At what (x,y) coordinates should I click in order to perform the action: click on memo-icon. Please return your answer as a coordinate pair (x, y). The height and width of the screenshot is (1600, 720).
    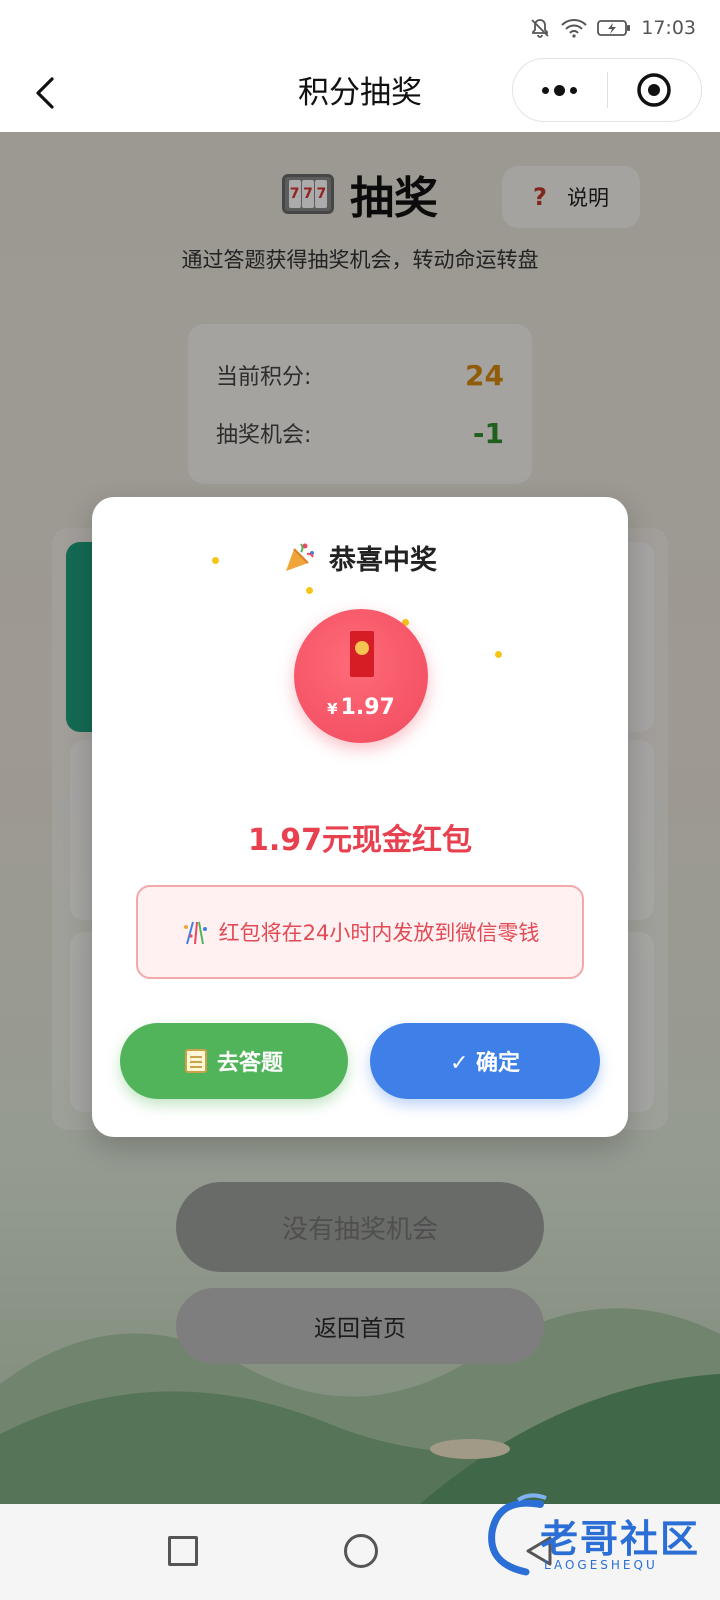
    Looking at the image, I should click on (195, 1061).